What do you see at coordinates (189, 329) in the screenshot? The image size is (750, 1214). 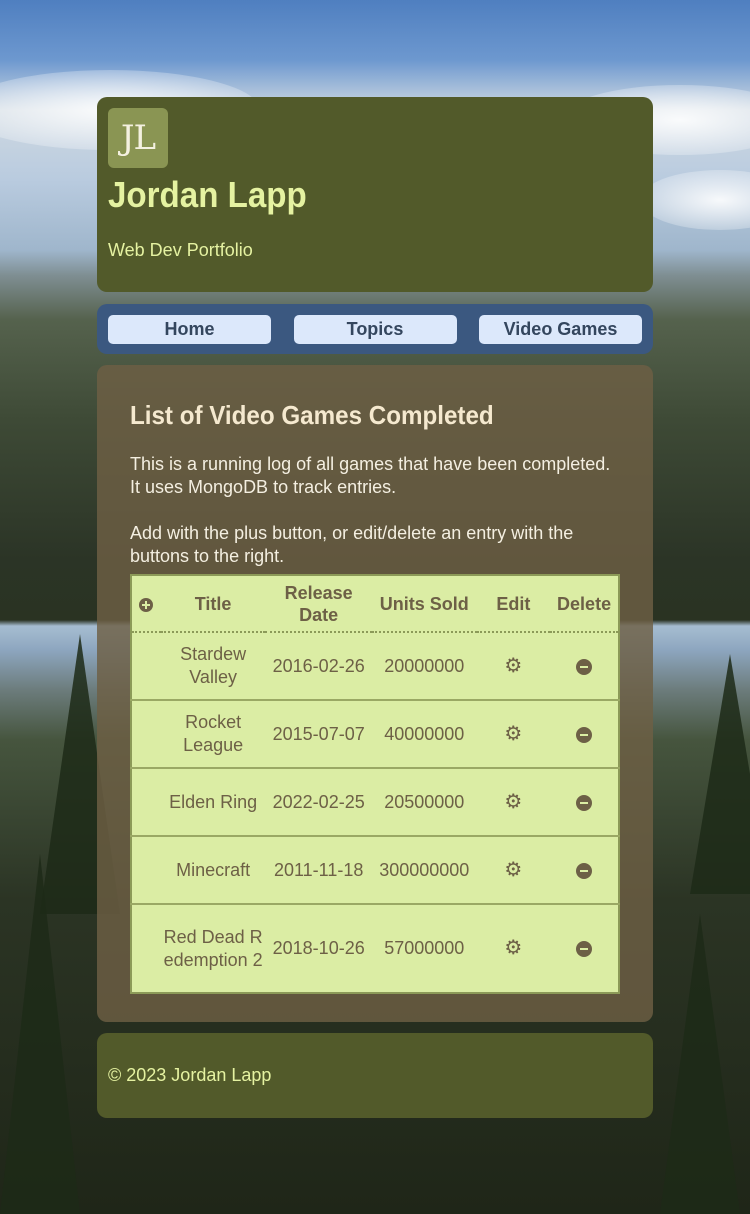 I see `nav-home-button: Home` at bounding box center [189, 329].